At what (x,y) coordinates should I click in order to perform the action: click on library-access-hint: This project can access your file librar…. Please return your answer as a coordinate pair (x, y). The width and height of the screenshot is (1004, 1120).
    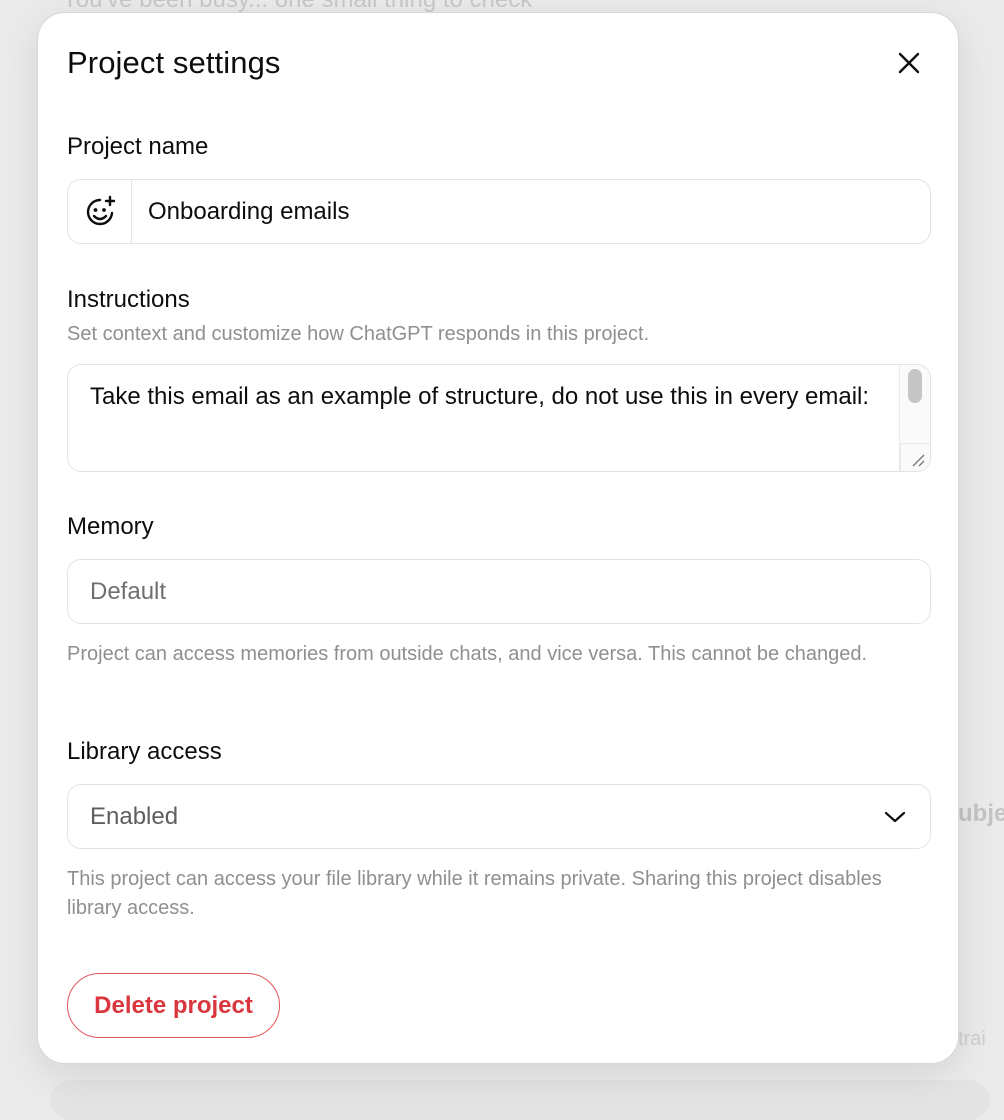
    Looking at the image, I should click on (474, 893).